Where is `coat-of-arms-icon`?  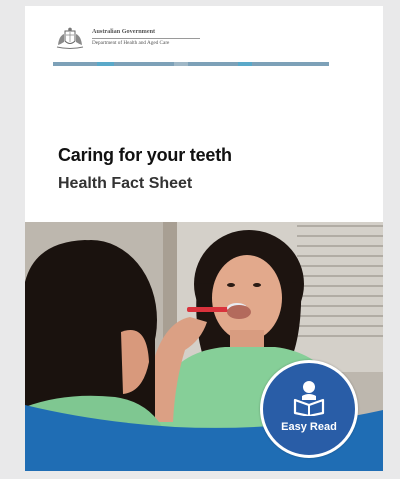 coat-of-arms-icon is located at coordinates (70, 38).